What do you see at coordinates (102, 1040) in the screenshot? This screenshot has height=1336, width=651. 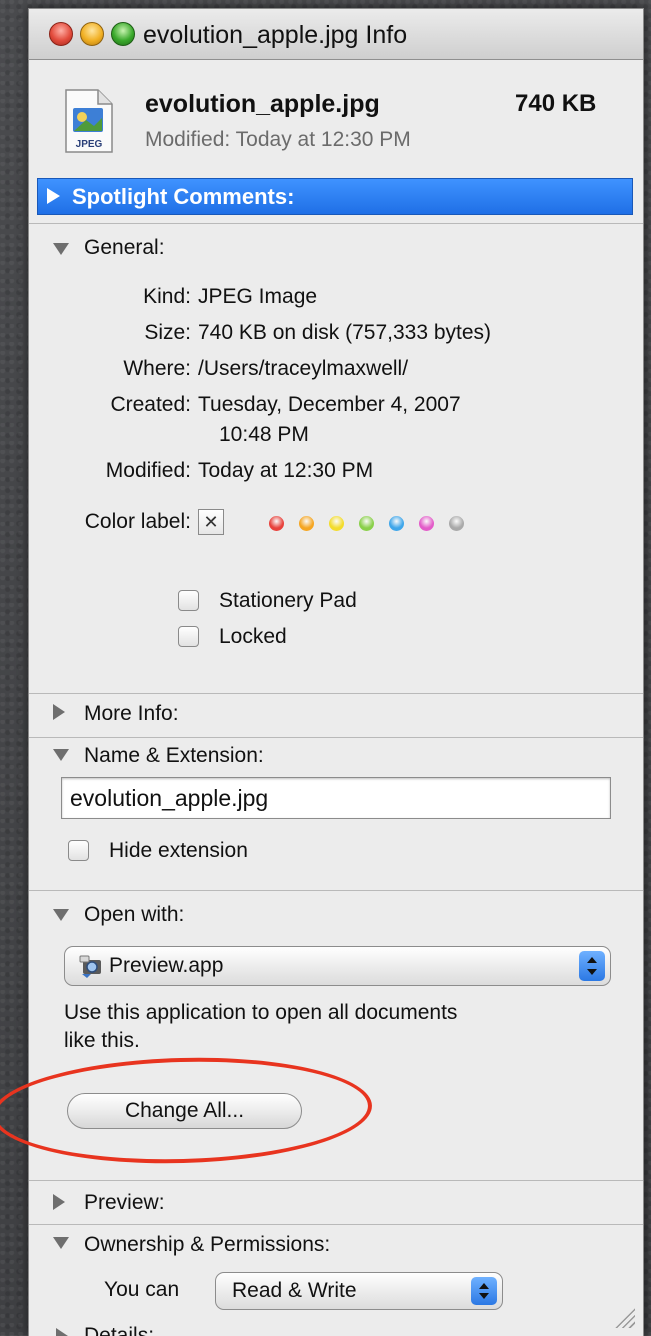 I see `open-with-description-cont: like this.` at bounding box center [102, 1040].